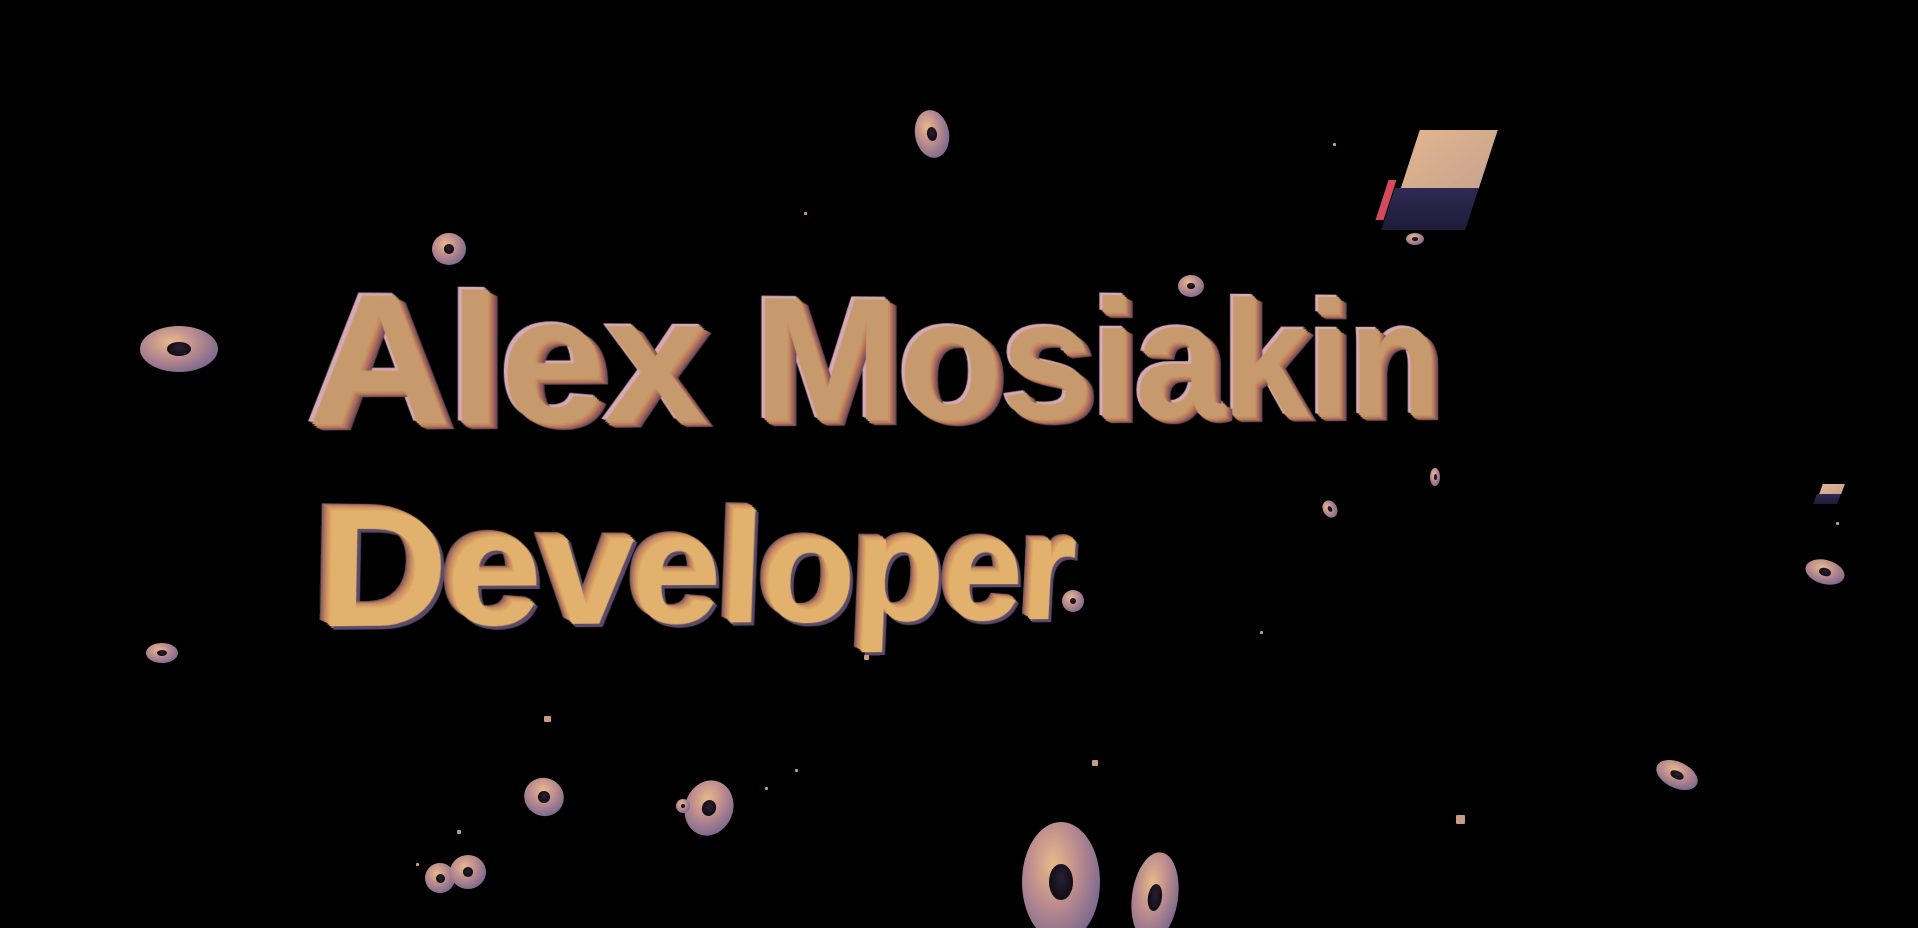 The width and height of the screenshot is (1918, 928). What do you see at coordinates (449, 249) in the screenshot?
I see `torus-upper-left` at bounding box center [449, 249].